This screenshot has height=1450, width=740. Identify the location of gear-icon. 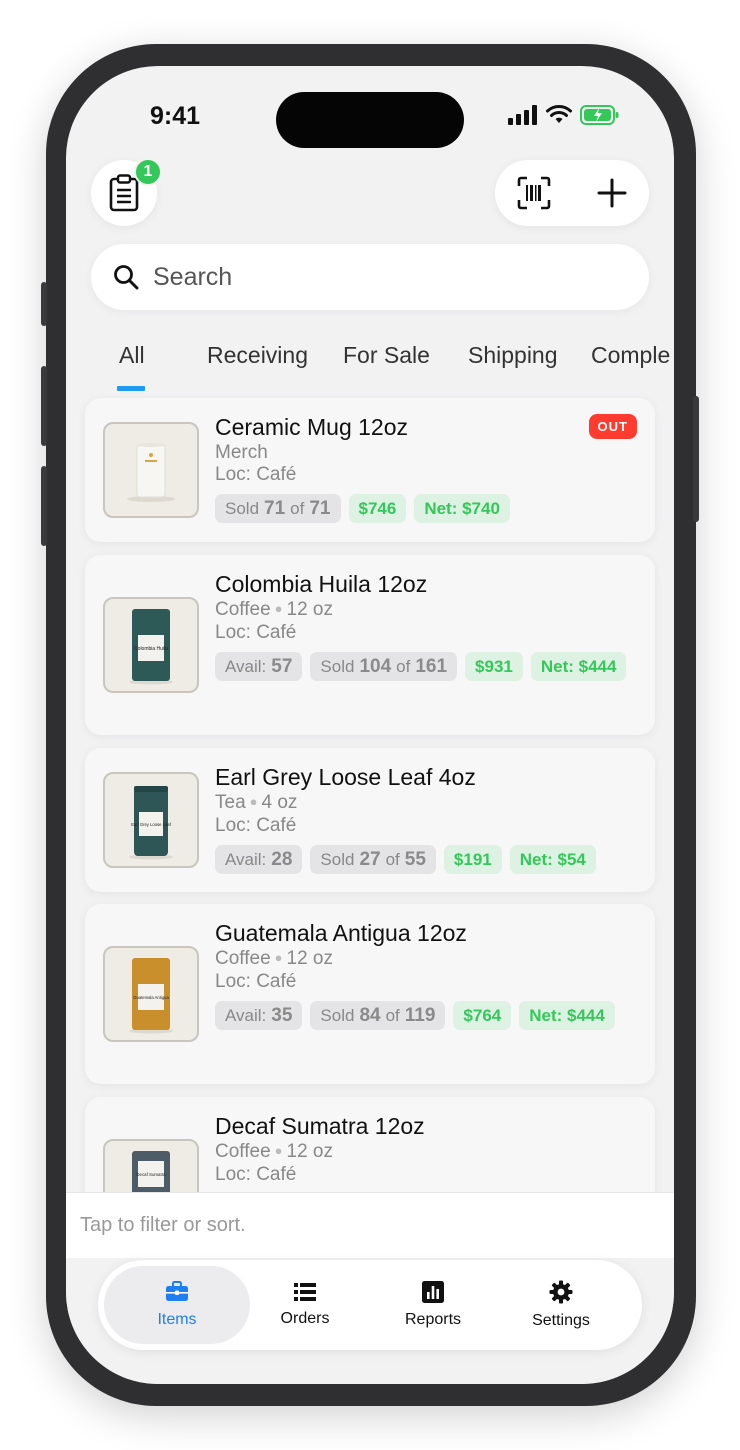
(561, 1292).